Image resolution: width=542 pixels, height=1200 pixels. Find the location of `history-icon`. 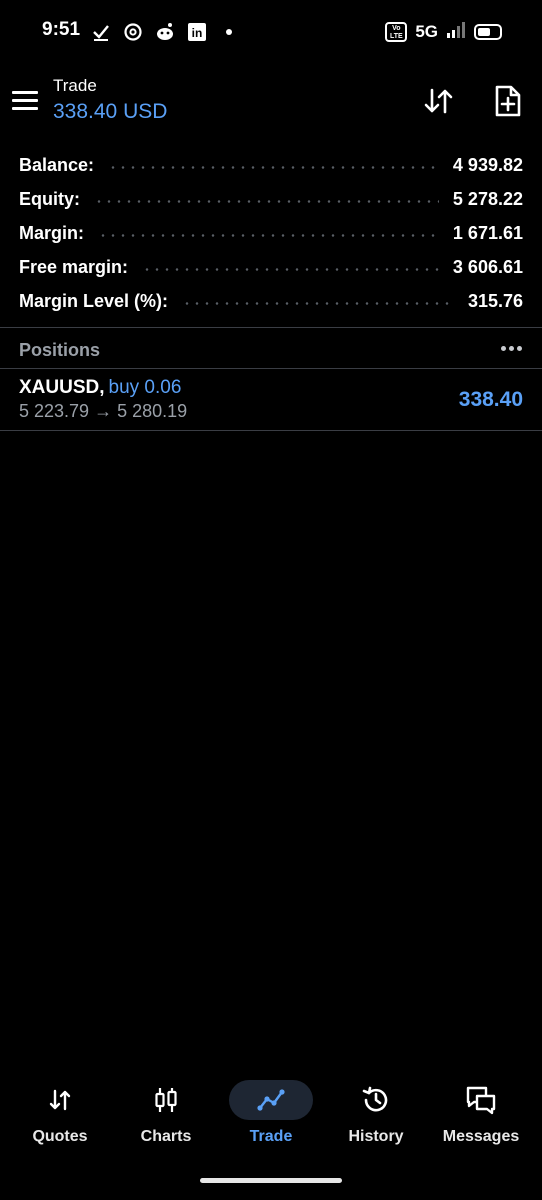

history-icon is located at coordinates (376, 1100).